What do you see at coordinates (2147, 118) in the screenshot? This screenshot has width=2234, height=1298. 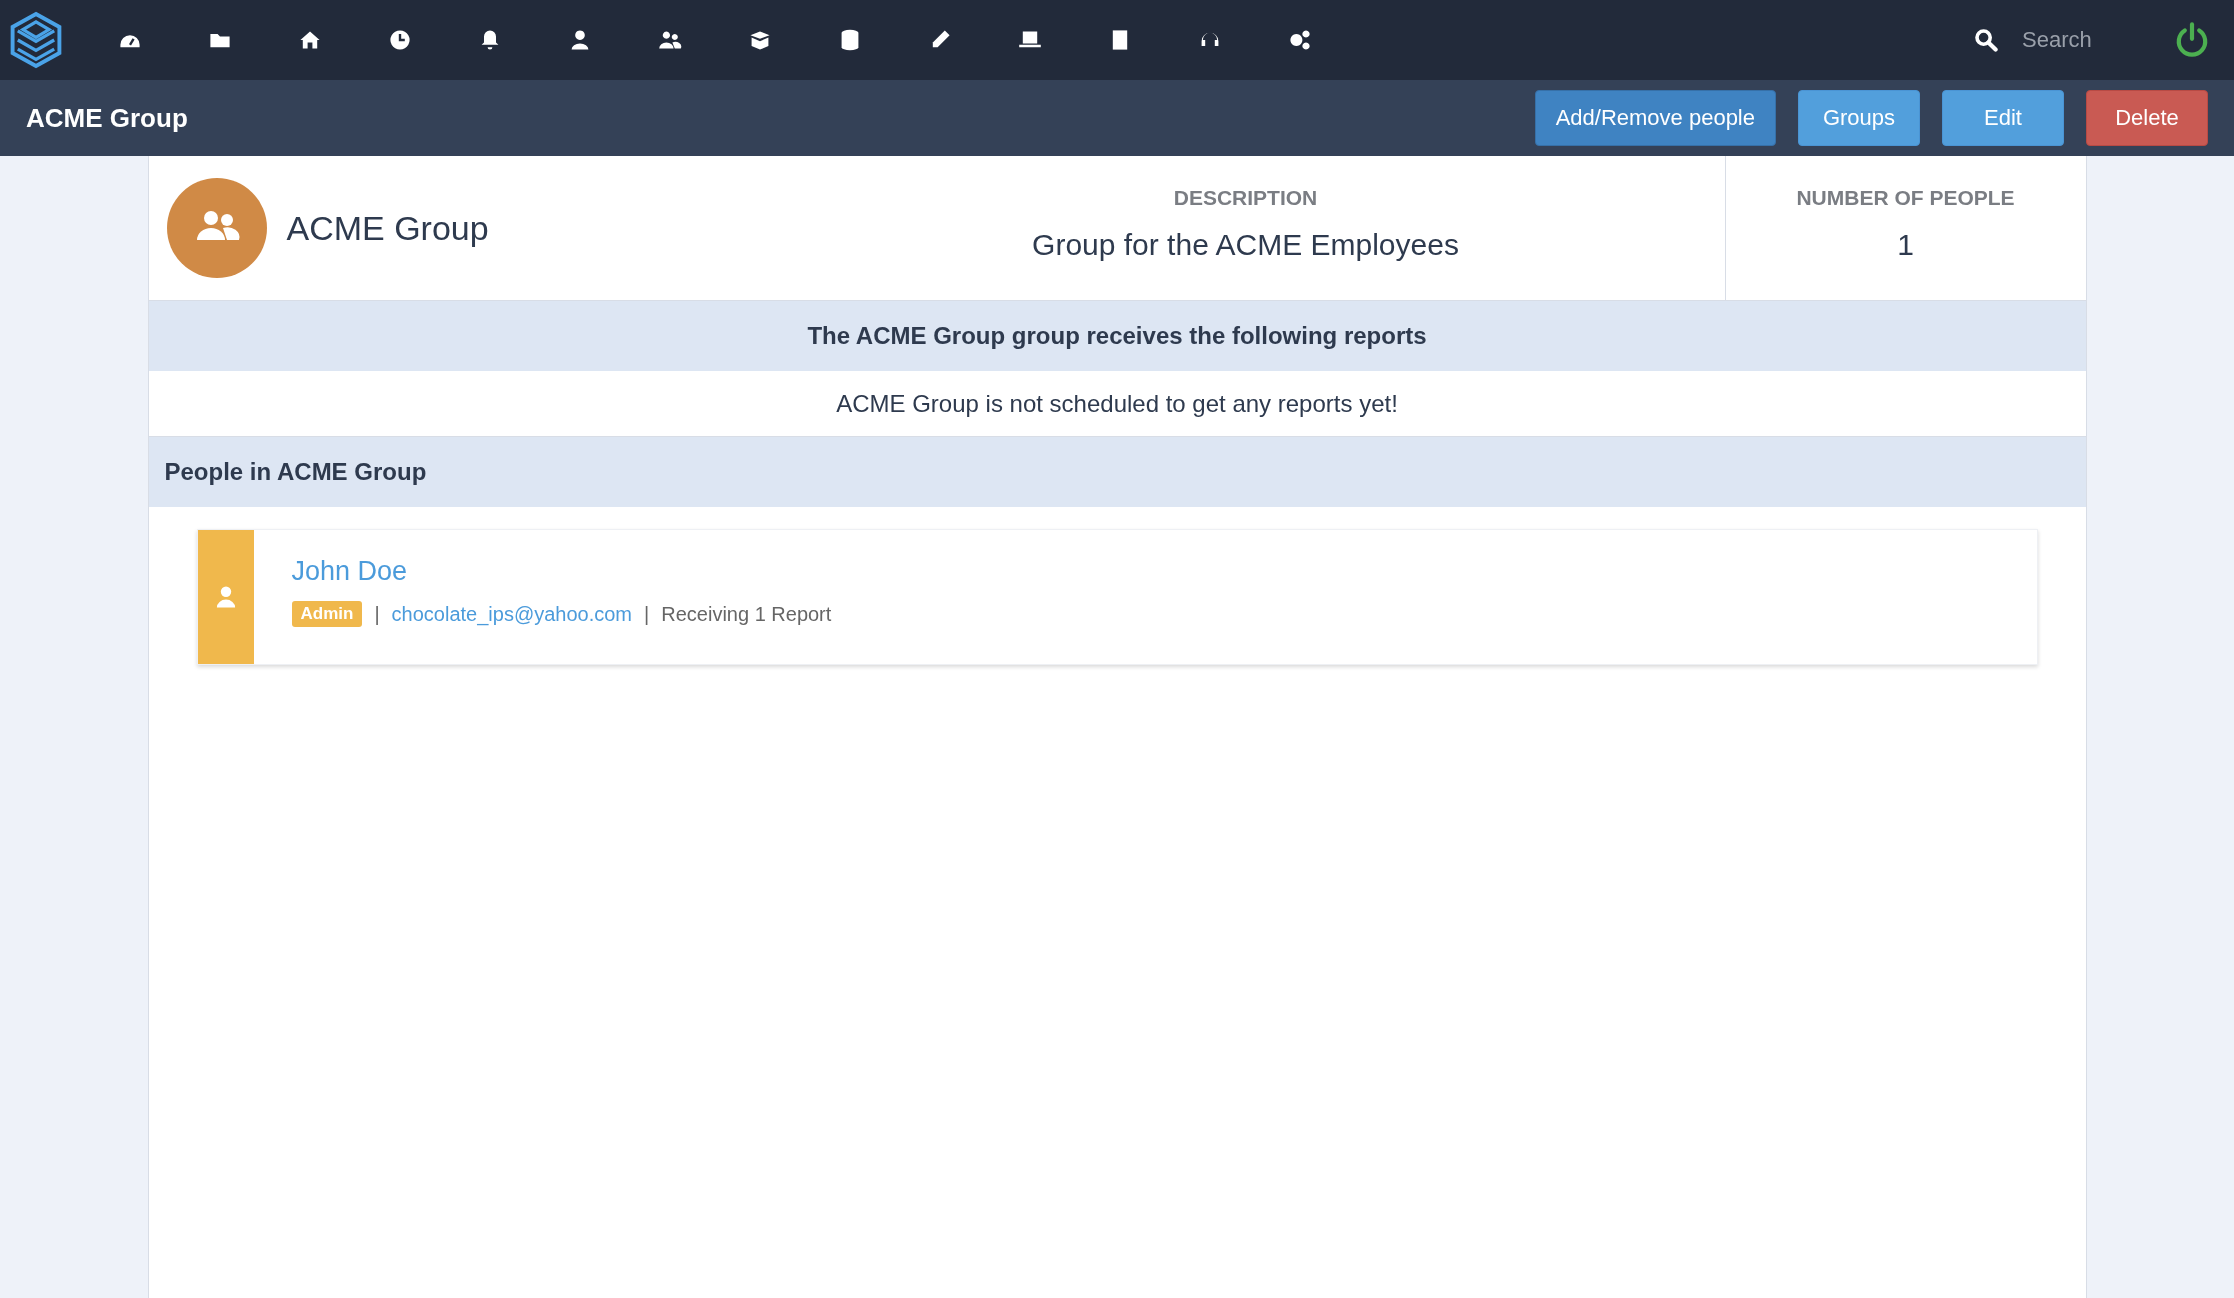 I see `action-button: Delete` at bounding box center [2147, 118].